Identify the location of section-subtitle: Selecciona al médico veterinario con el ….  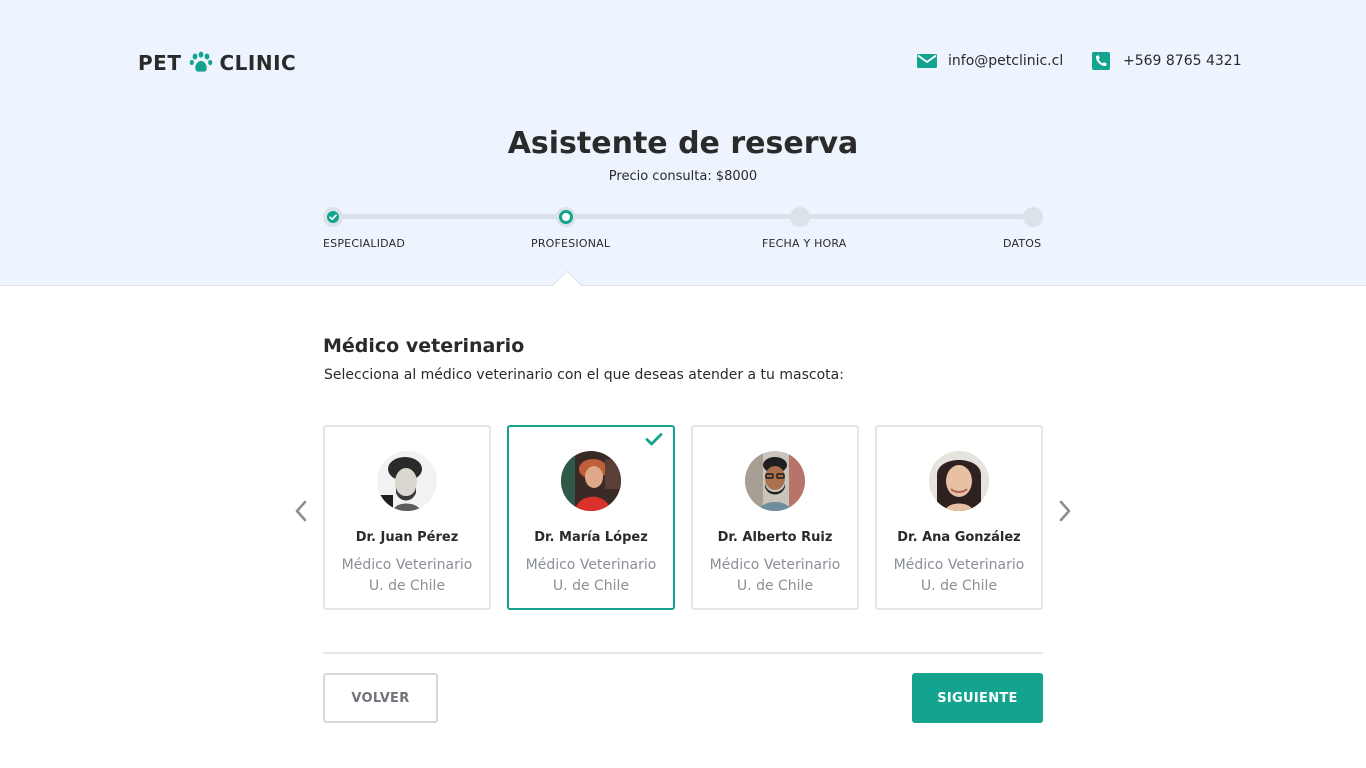
(584, 375).